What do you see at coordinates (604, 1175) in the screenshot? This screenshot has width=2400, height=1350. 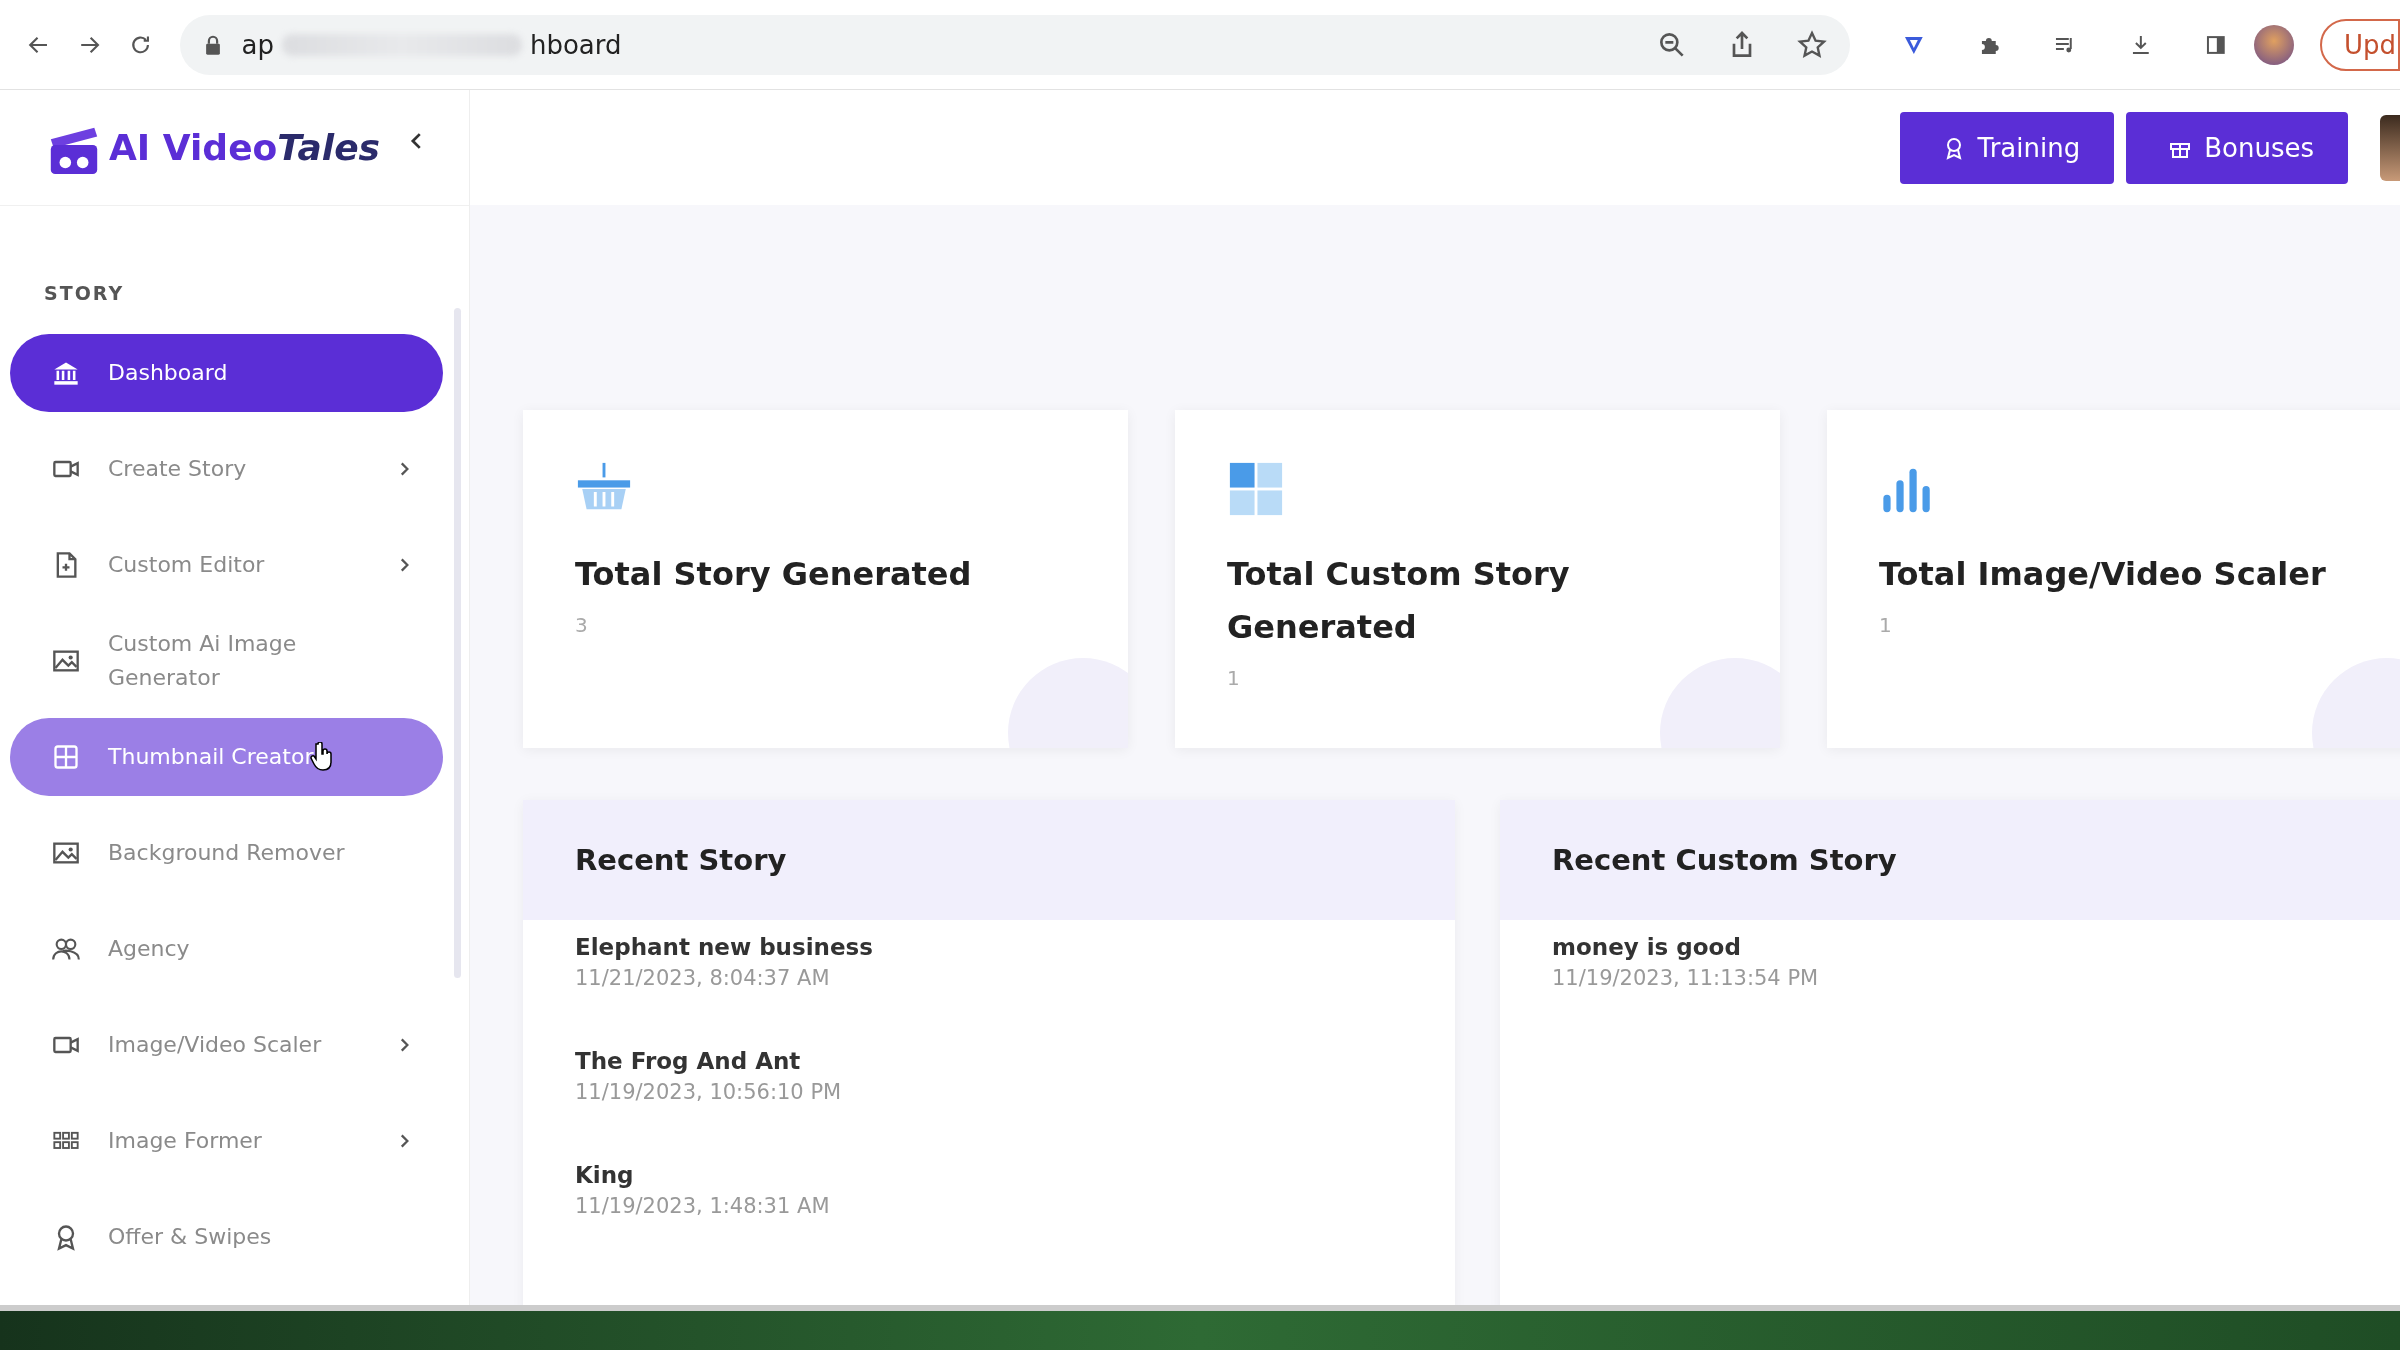 I see `story-name: King` at bounding box center [604, 1175].